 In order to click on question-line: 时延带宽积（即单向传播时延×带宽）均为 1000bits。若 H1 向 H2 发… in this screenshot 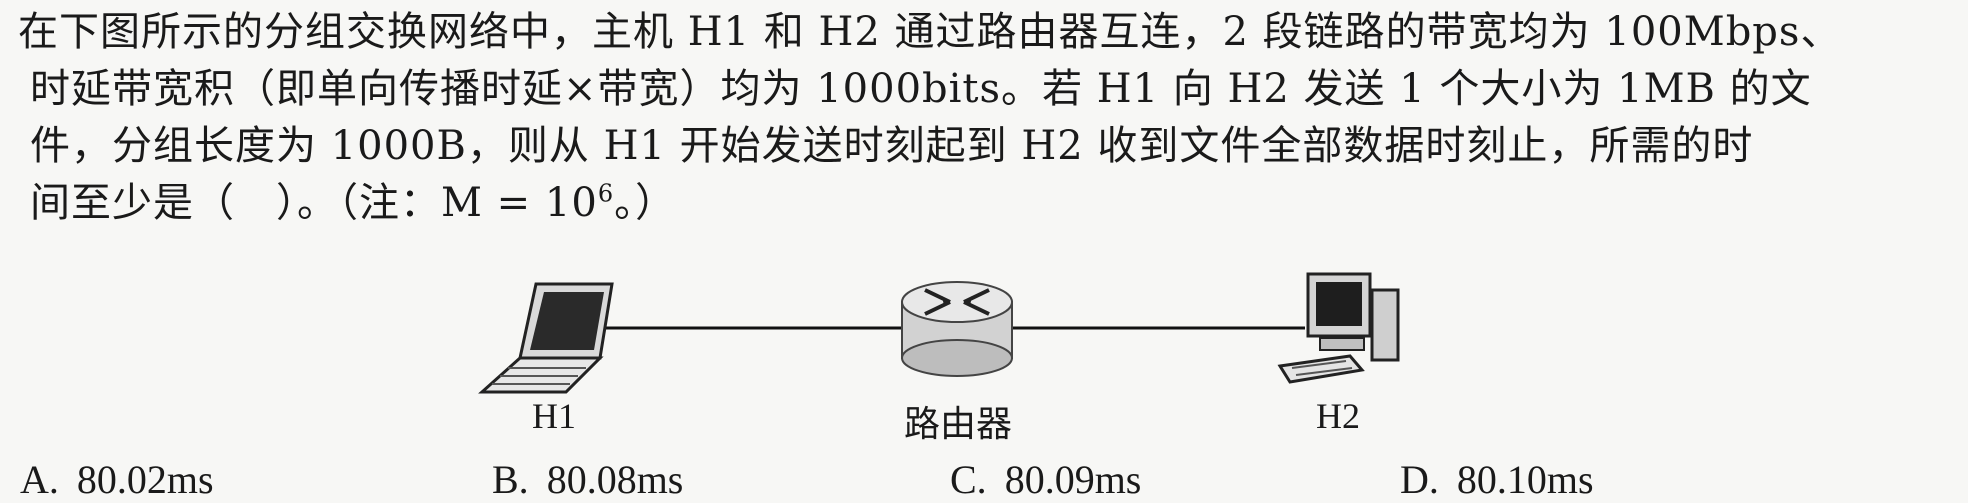, I will do `click(921, 89)`.